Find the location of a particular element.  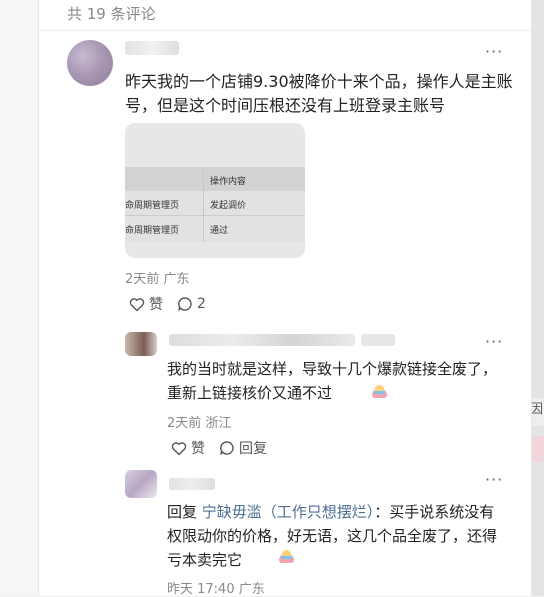

comment-actions: 赞 2 is located at coordinates (174, 304).